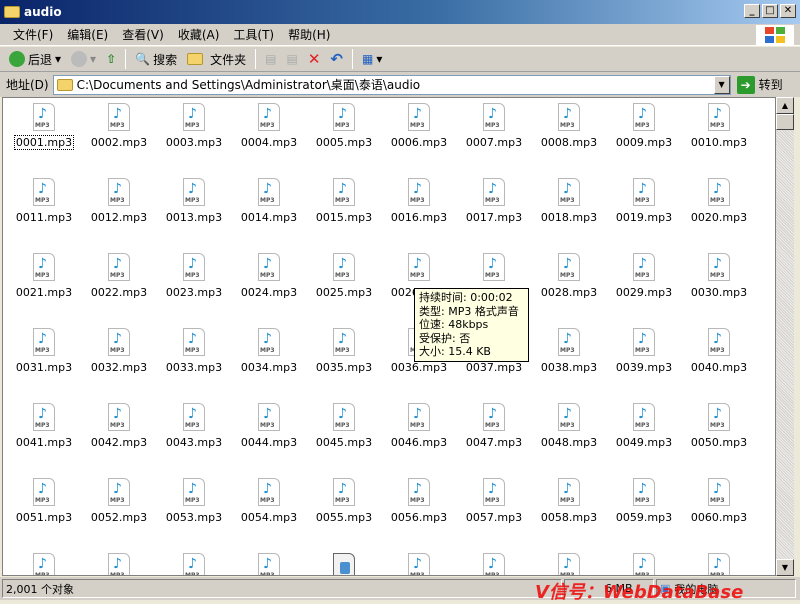 The image size is (800, 604). What do you see at coordinates (269, 351) in the screenshot?
I see `file-item: ♪ MP3 0034.mp3` at bounding box center [269, 351].